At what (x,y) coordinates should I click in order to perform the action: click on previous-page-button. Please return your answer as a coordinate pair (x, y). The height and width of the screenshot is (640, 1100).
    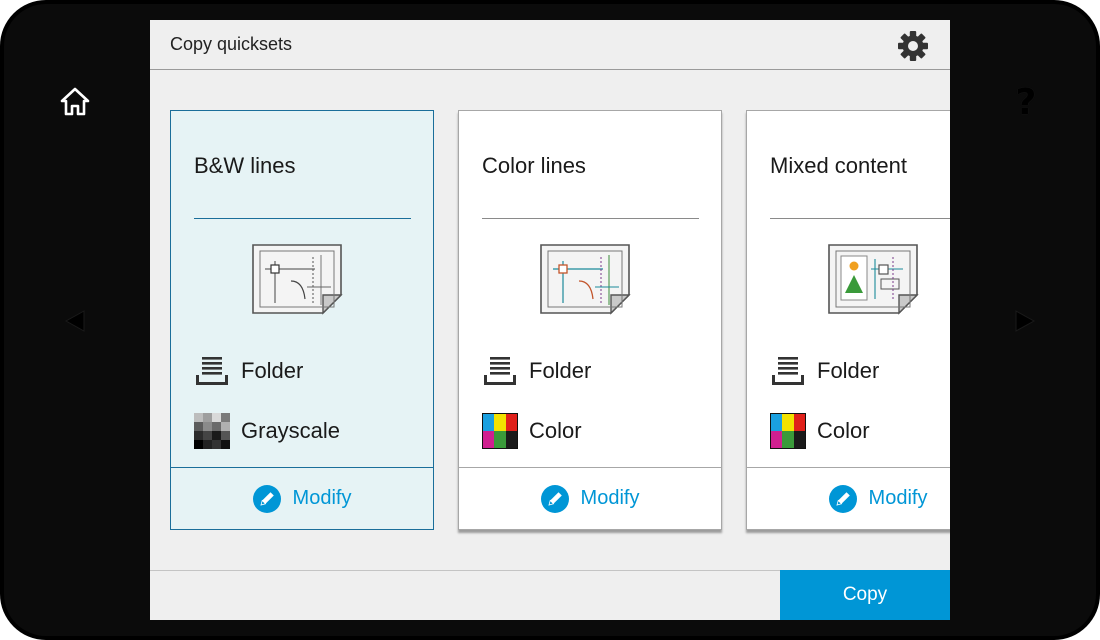
    Looking at the image, I should click on (75, 321).